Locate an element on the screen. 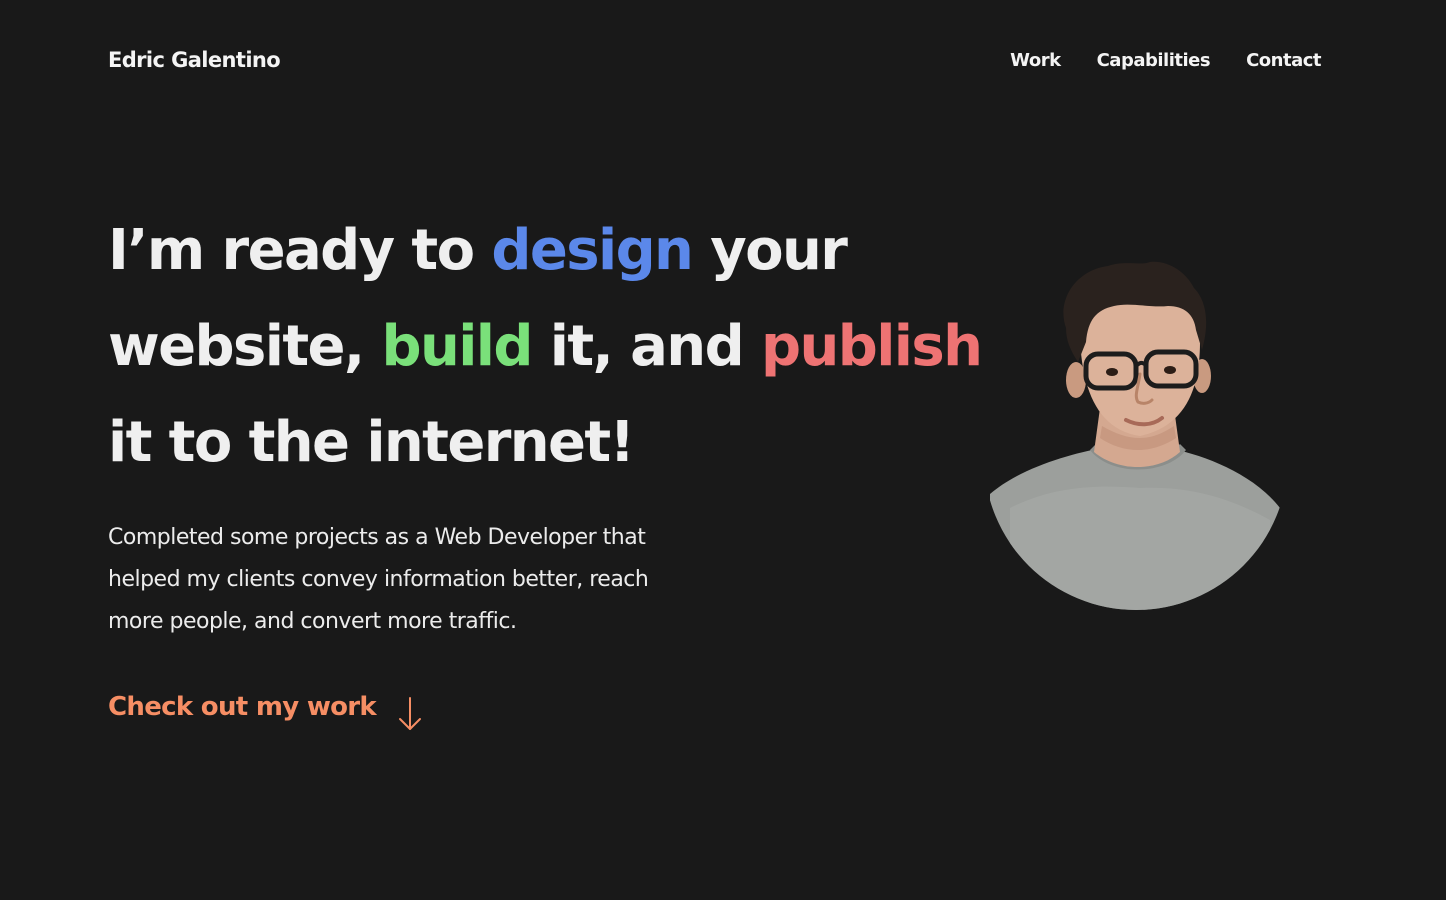  nav-link-work: Work is located at coordinates (1035, 60).